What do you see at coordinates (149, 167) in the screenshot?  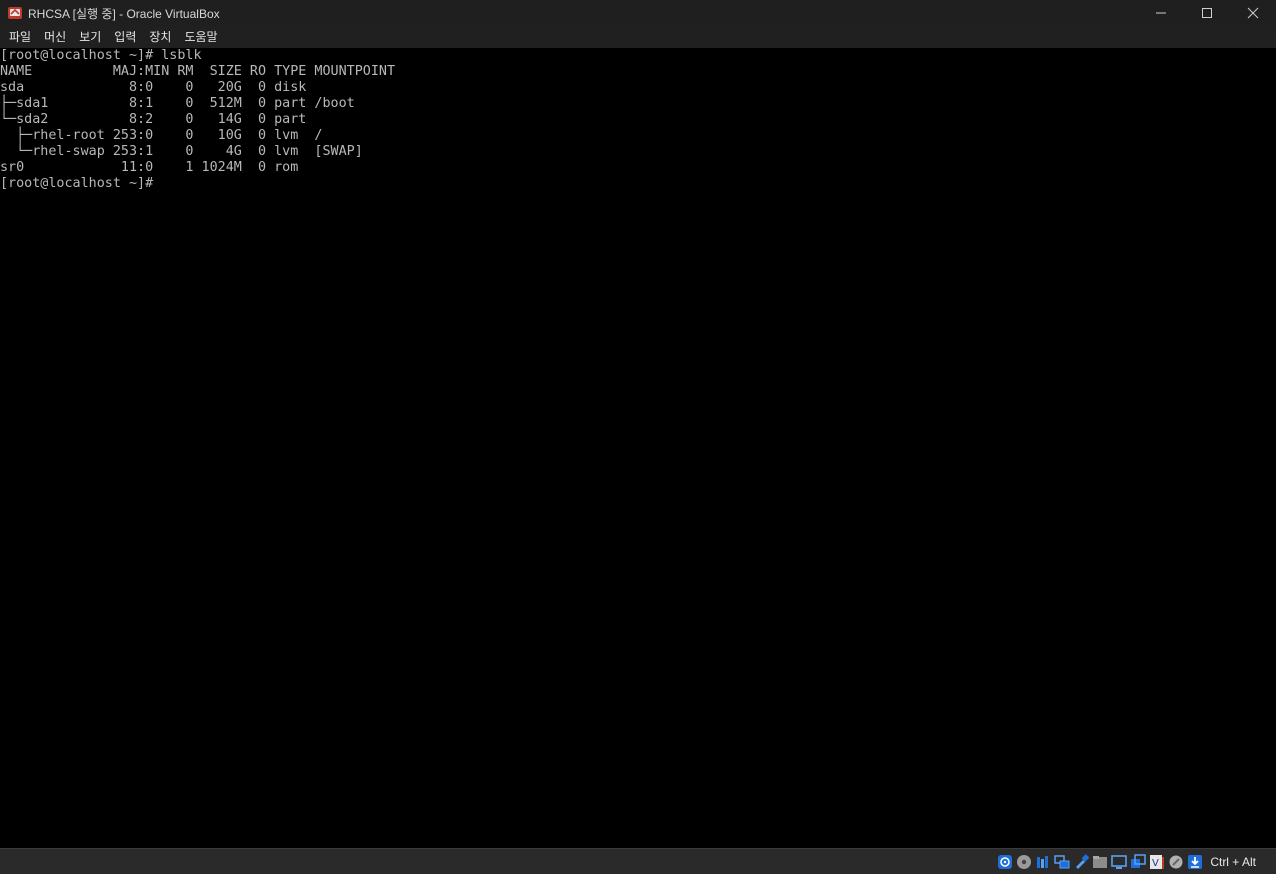 I see `console-line-sr0: sr0 11:0 1 1024M 0 rom` at bounding box center [149, 167].